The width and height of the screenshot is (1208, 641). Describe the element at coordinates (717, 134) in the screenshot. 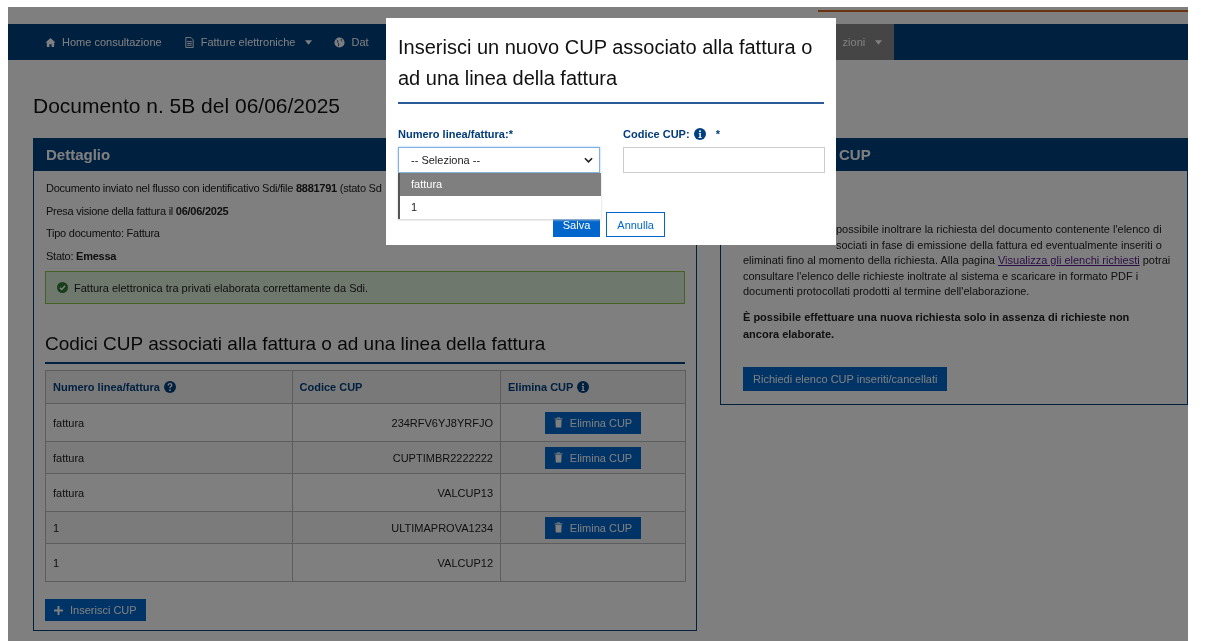

I see `required-mark: *` at that location.